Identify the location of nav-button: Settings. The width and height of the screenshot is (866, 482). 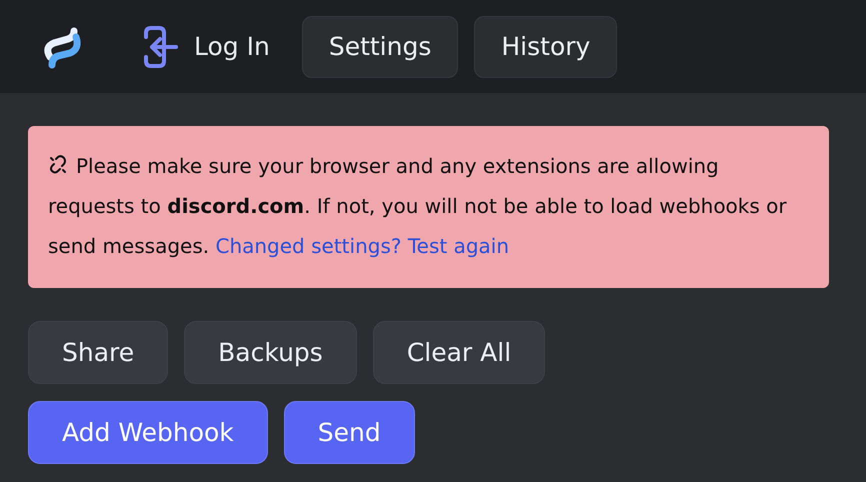
(380, 47).